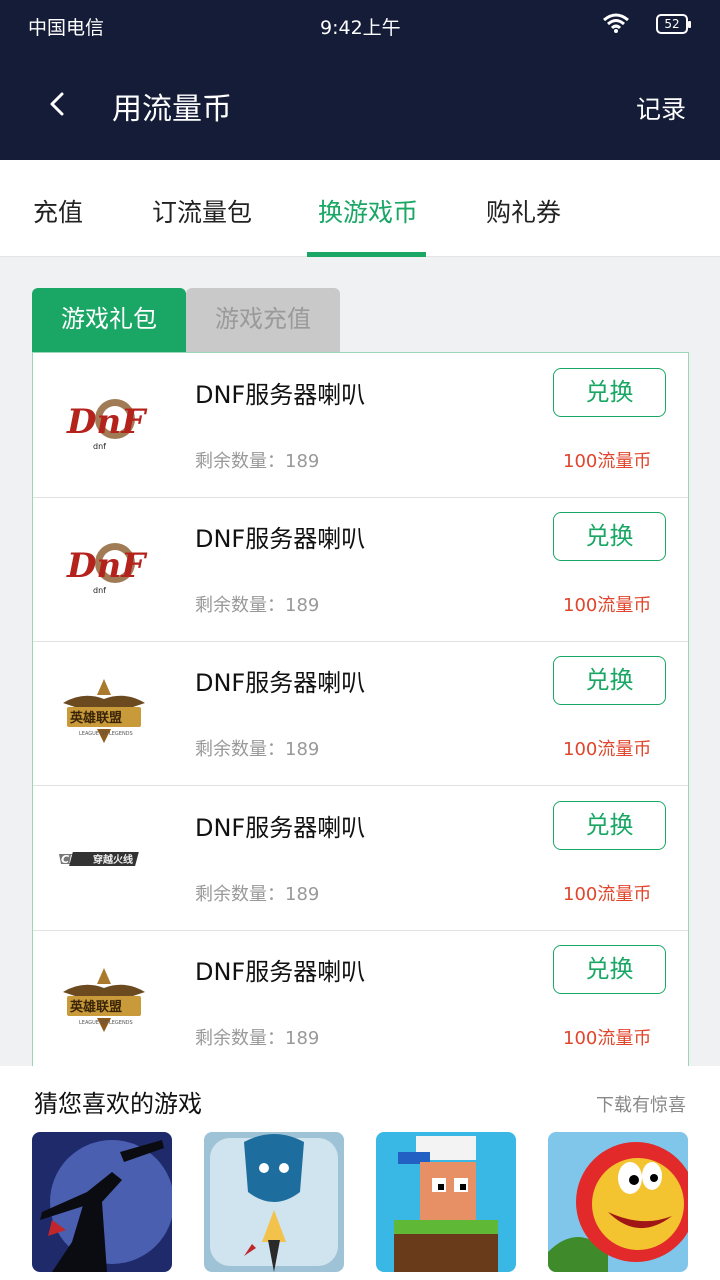 The image size is (720, 1280). I want to click on status-bar: 中国电信 9:42上午 52, so click(360, 25).